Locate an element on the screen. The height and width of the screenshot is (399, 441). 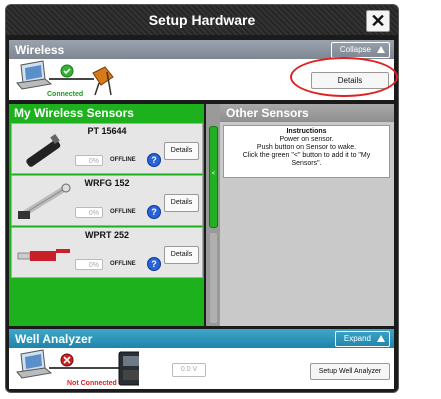
title-bar: Setup Hardware ✕ is located at coordinates (202, 20).